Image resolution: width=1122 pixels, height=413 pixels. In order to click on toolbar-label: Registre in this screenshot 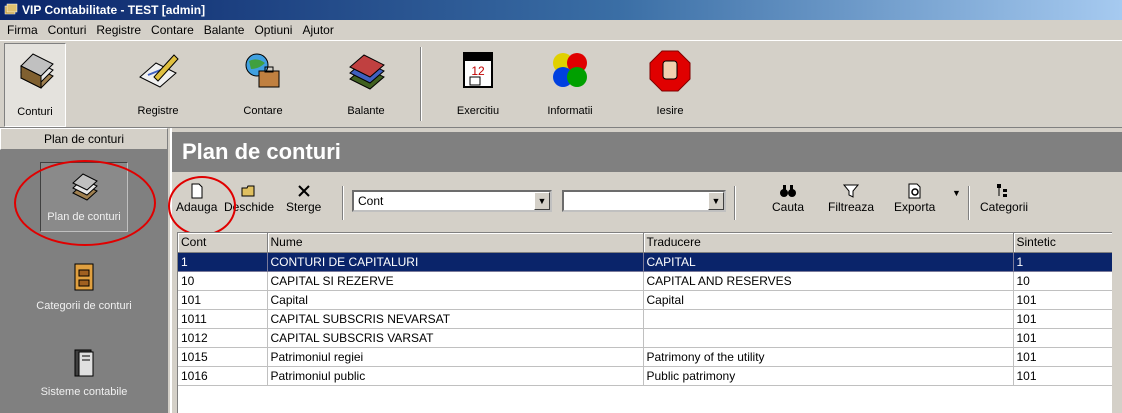, I will do `click(158, 111)`.